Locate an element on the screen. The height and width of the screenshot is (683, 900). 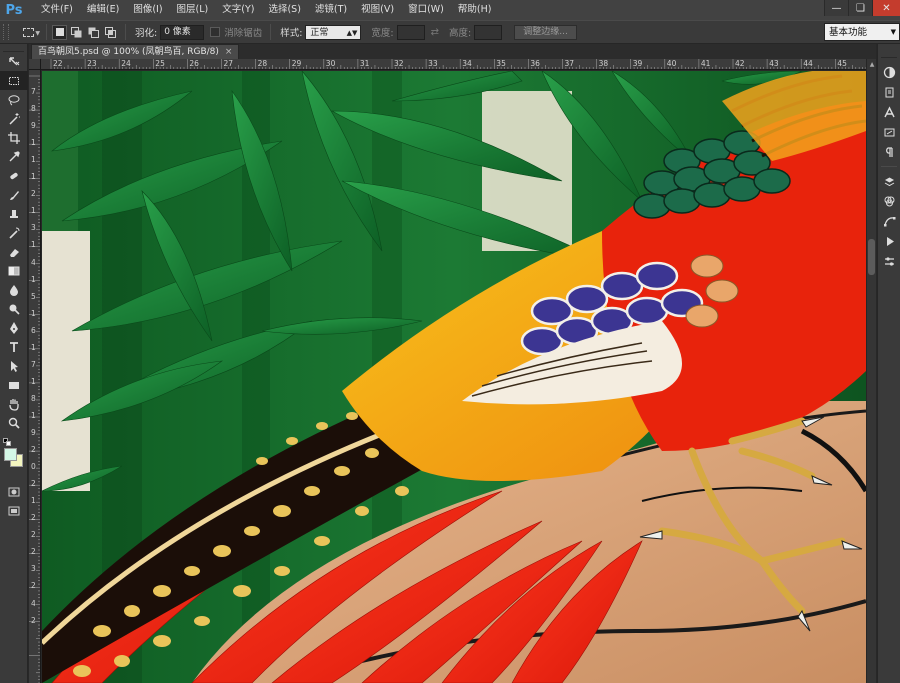
scroll-thumb is located at coordinates (871, 257).